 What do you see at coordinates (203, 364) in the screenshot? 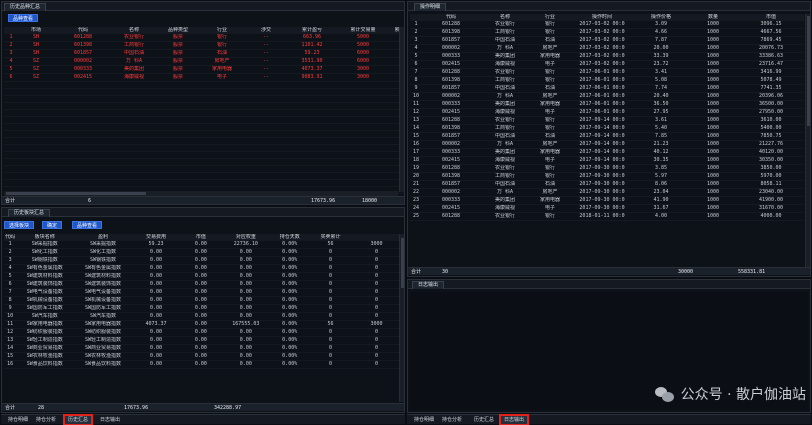
I see `table-row: 16 SW食品饮料指数 SW食品饮料指数 0.00 0.00 0.00 0.00% 0 0` at bounding box center [203, 364].